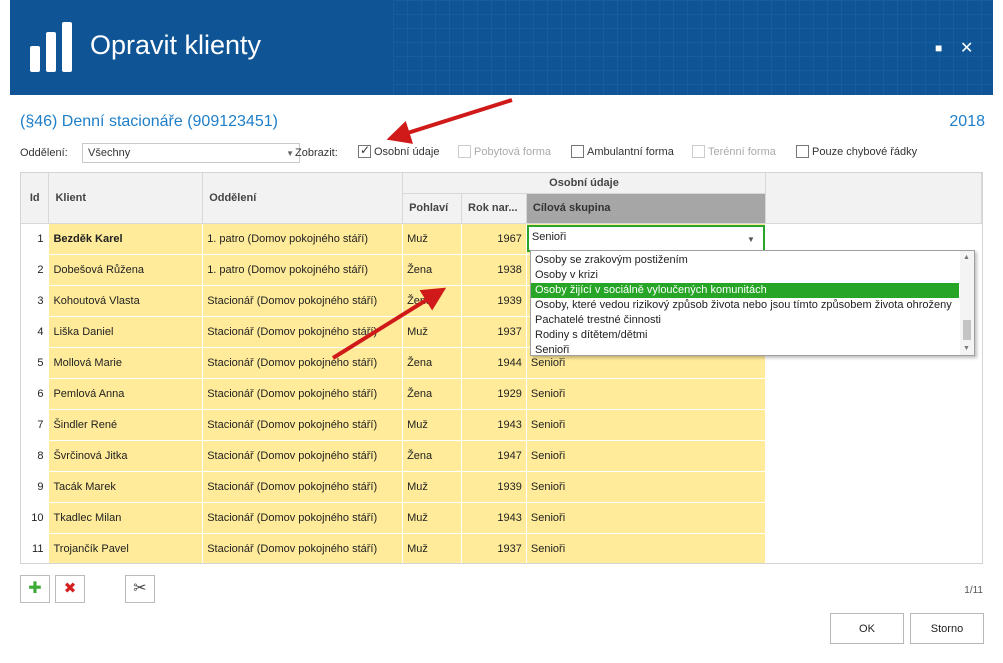 The height and width of the screenshot is (663, 1003). I want to click on cell-birth-year: 1967, so click(494, 239).